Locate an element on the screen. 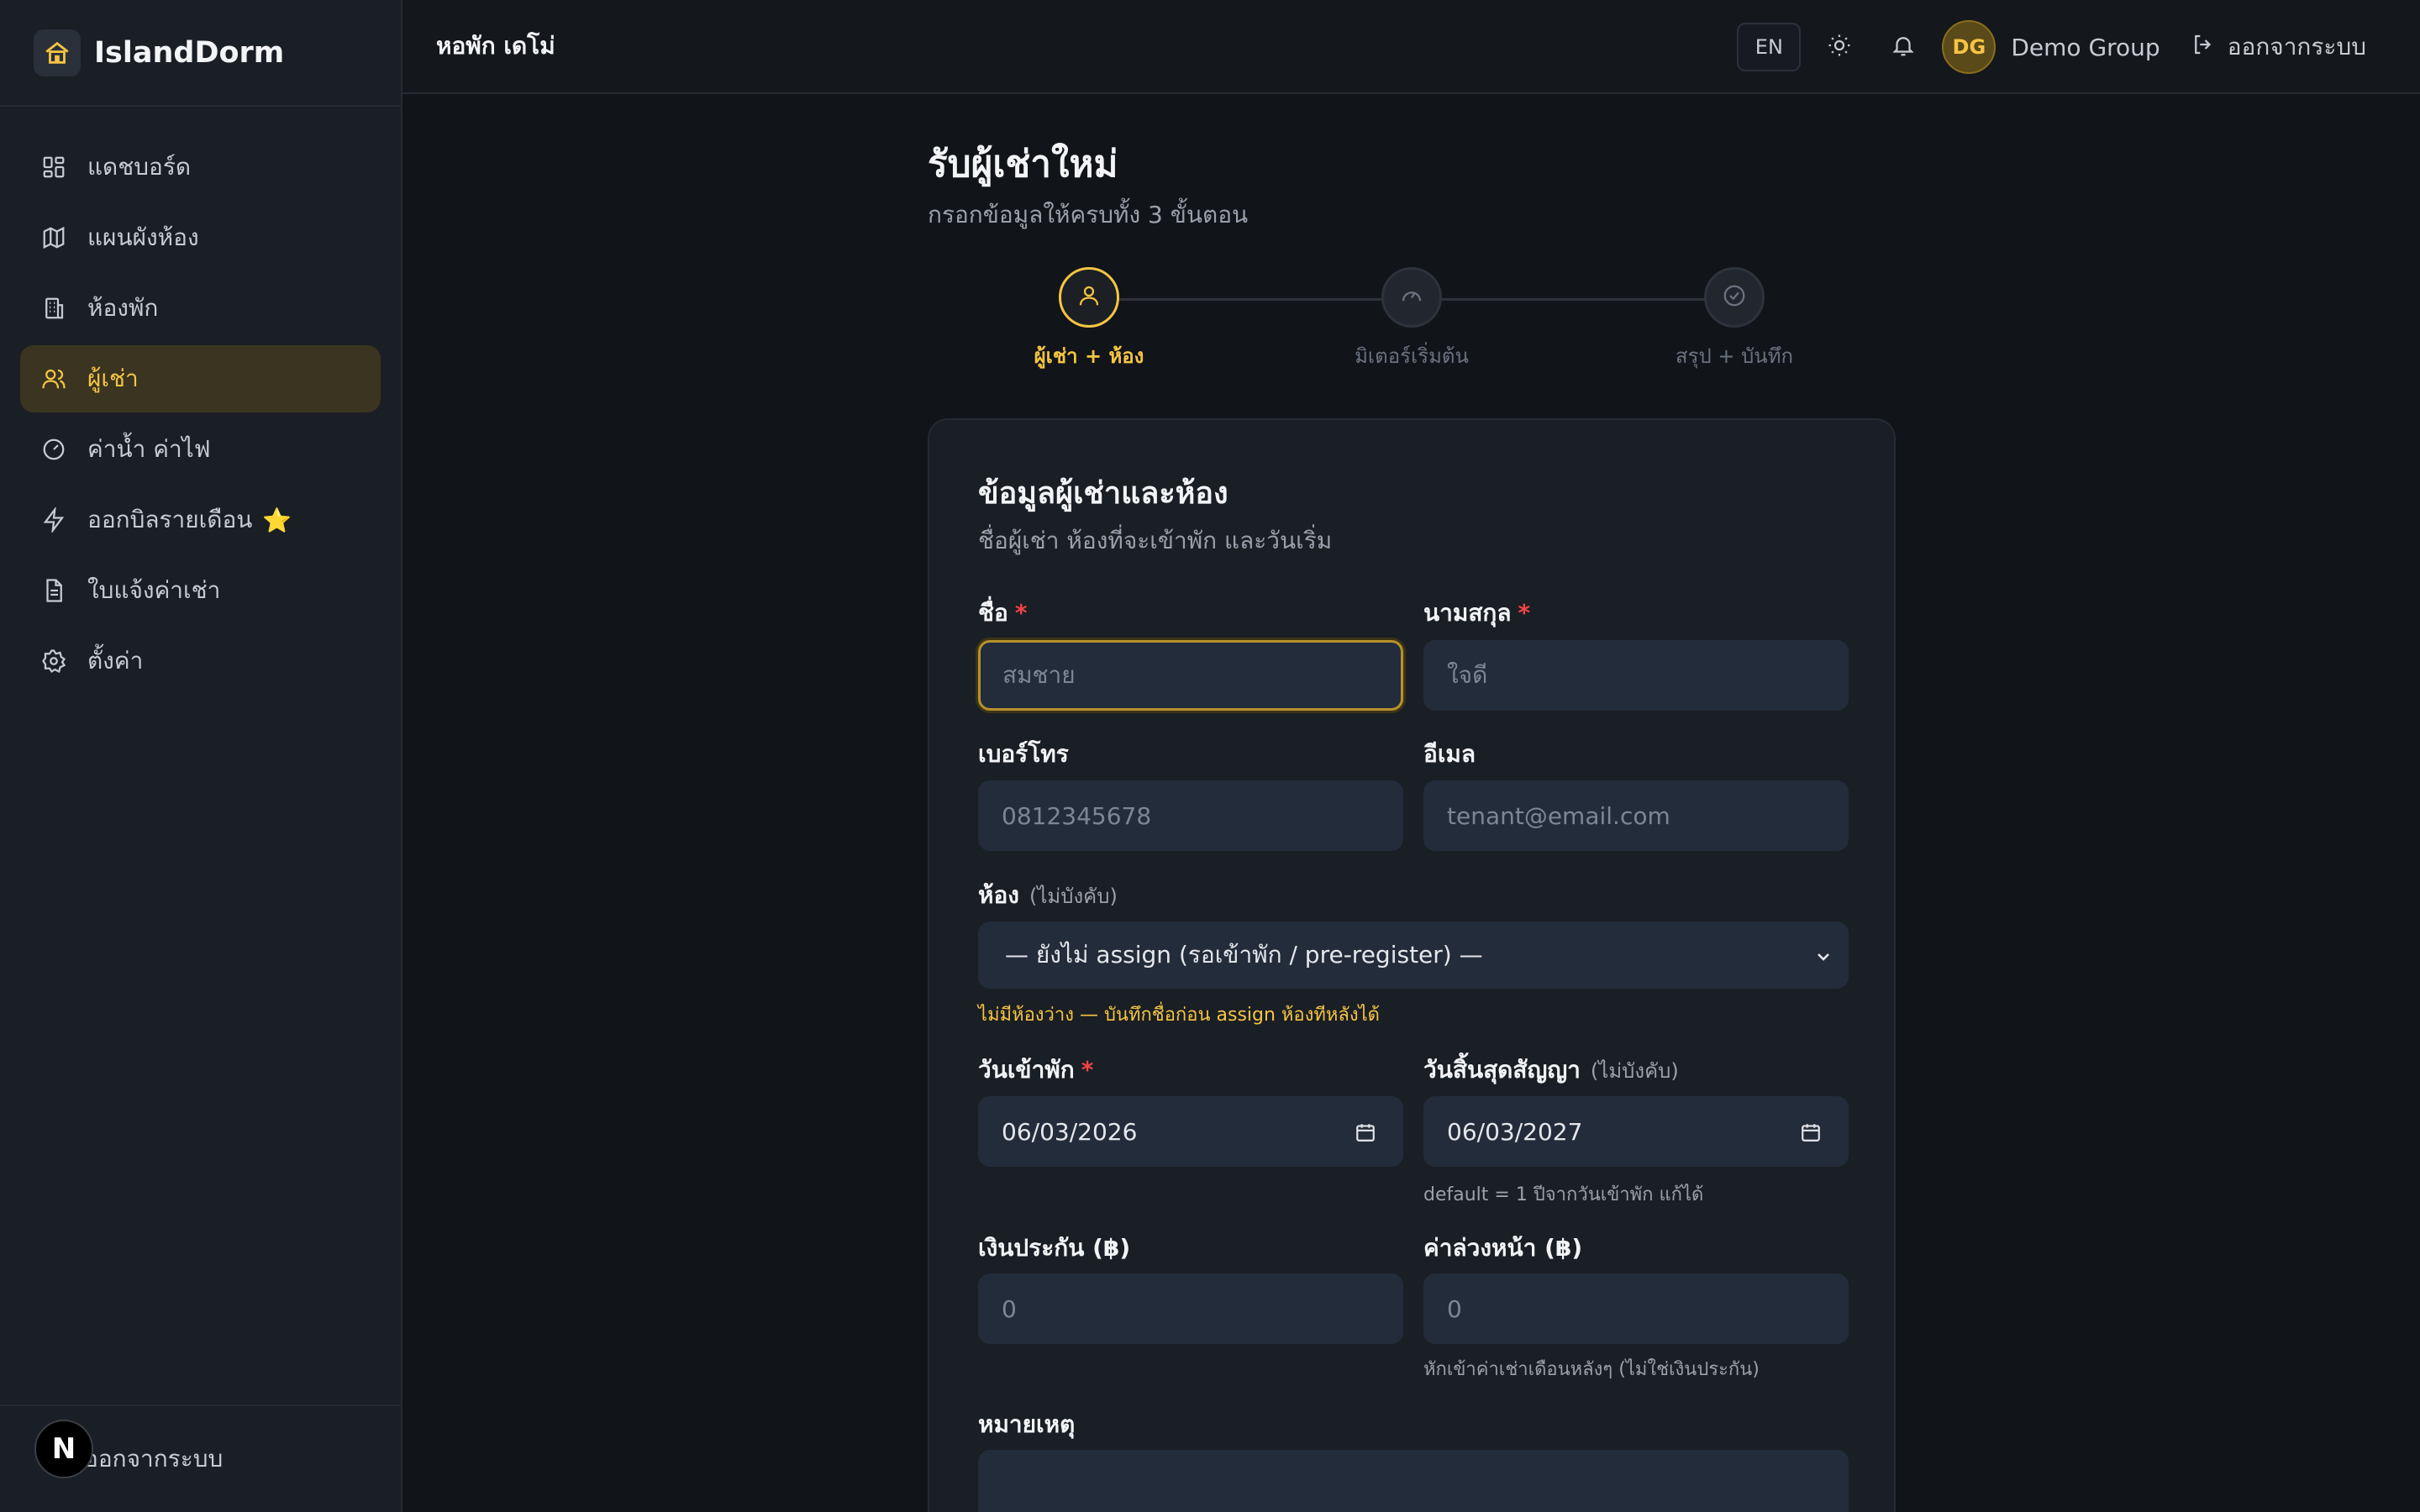  contract-end-hint: default = 1 ปีจากวันเข้าพัก แก้ได้ is located at coordinates (1563, 1194).